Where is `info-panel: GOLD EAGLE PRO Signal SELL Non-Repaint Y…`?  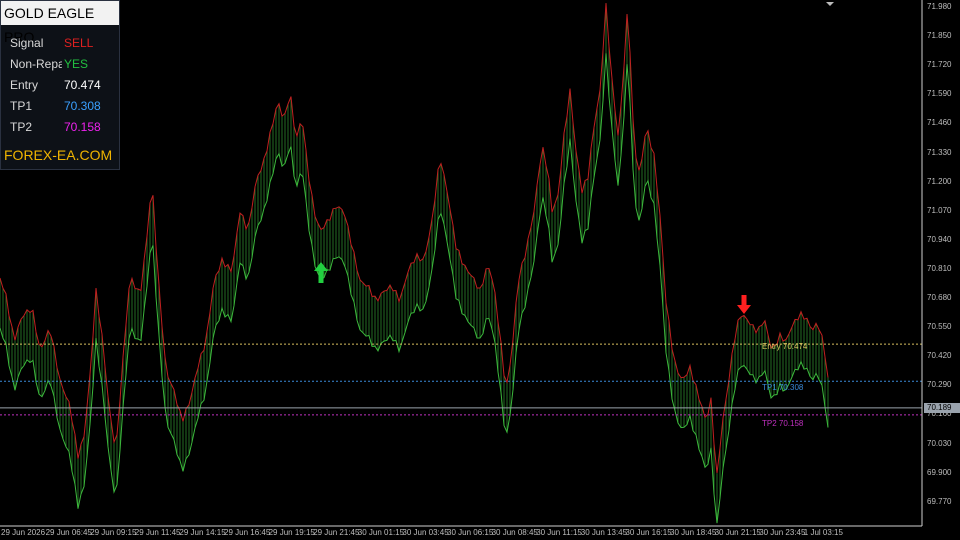 info-panel: GOLD EAGLE PRO Signal SELL Non-Repaint Y… is located at coordinates (60, 85).